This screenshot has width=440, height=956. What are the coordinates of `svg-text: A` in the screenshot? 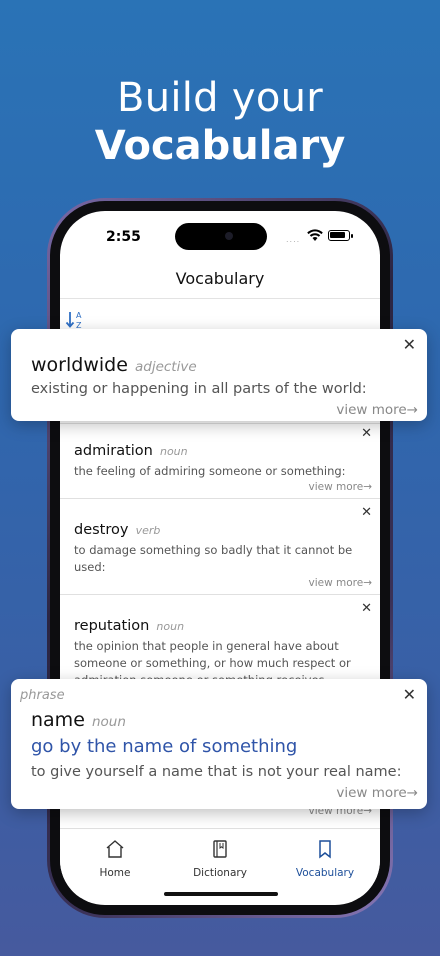 It's located at (79, 315).